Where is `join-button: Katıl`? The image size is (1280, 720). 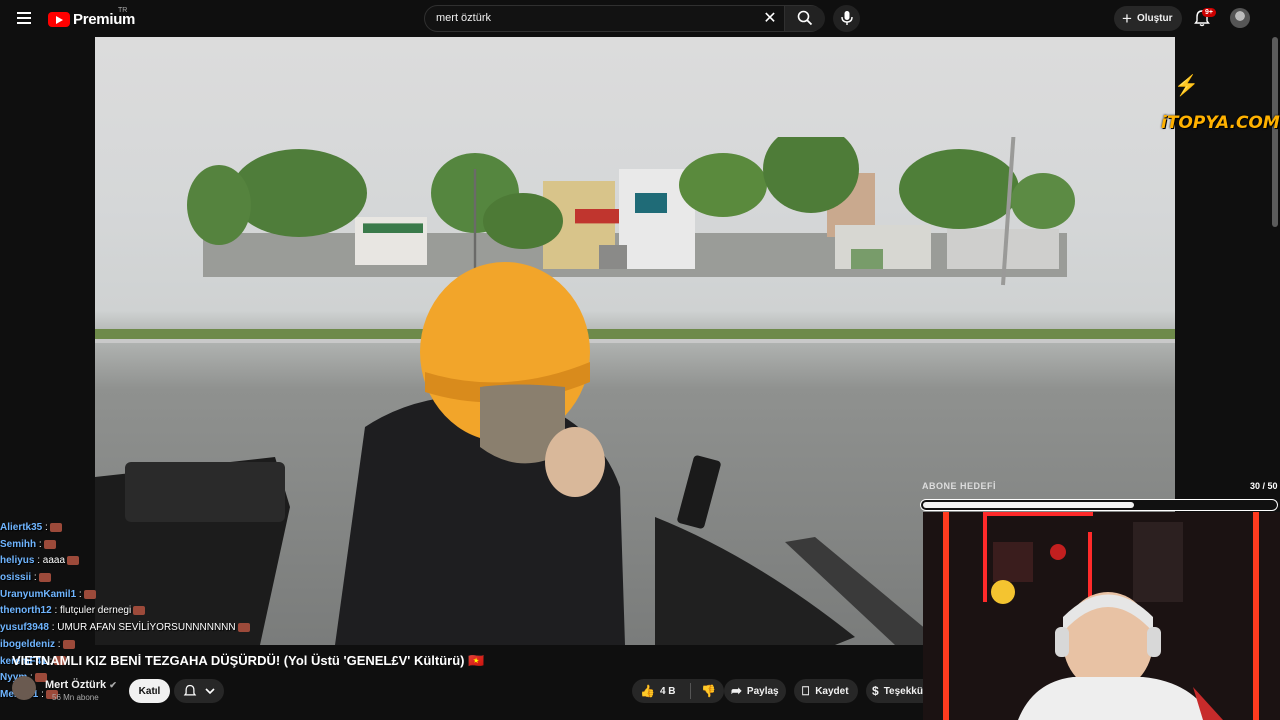
join-button: Katıl is located at coordinates (149, 691).